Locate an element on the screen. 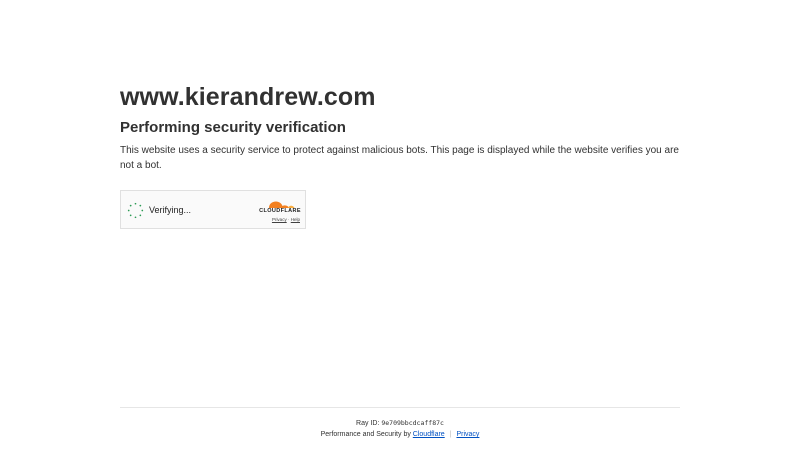 The width and height of the screenshot is (800, 450). widget-links: Privacy · Help is located at coordinates (286, 220).